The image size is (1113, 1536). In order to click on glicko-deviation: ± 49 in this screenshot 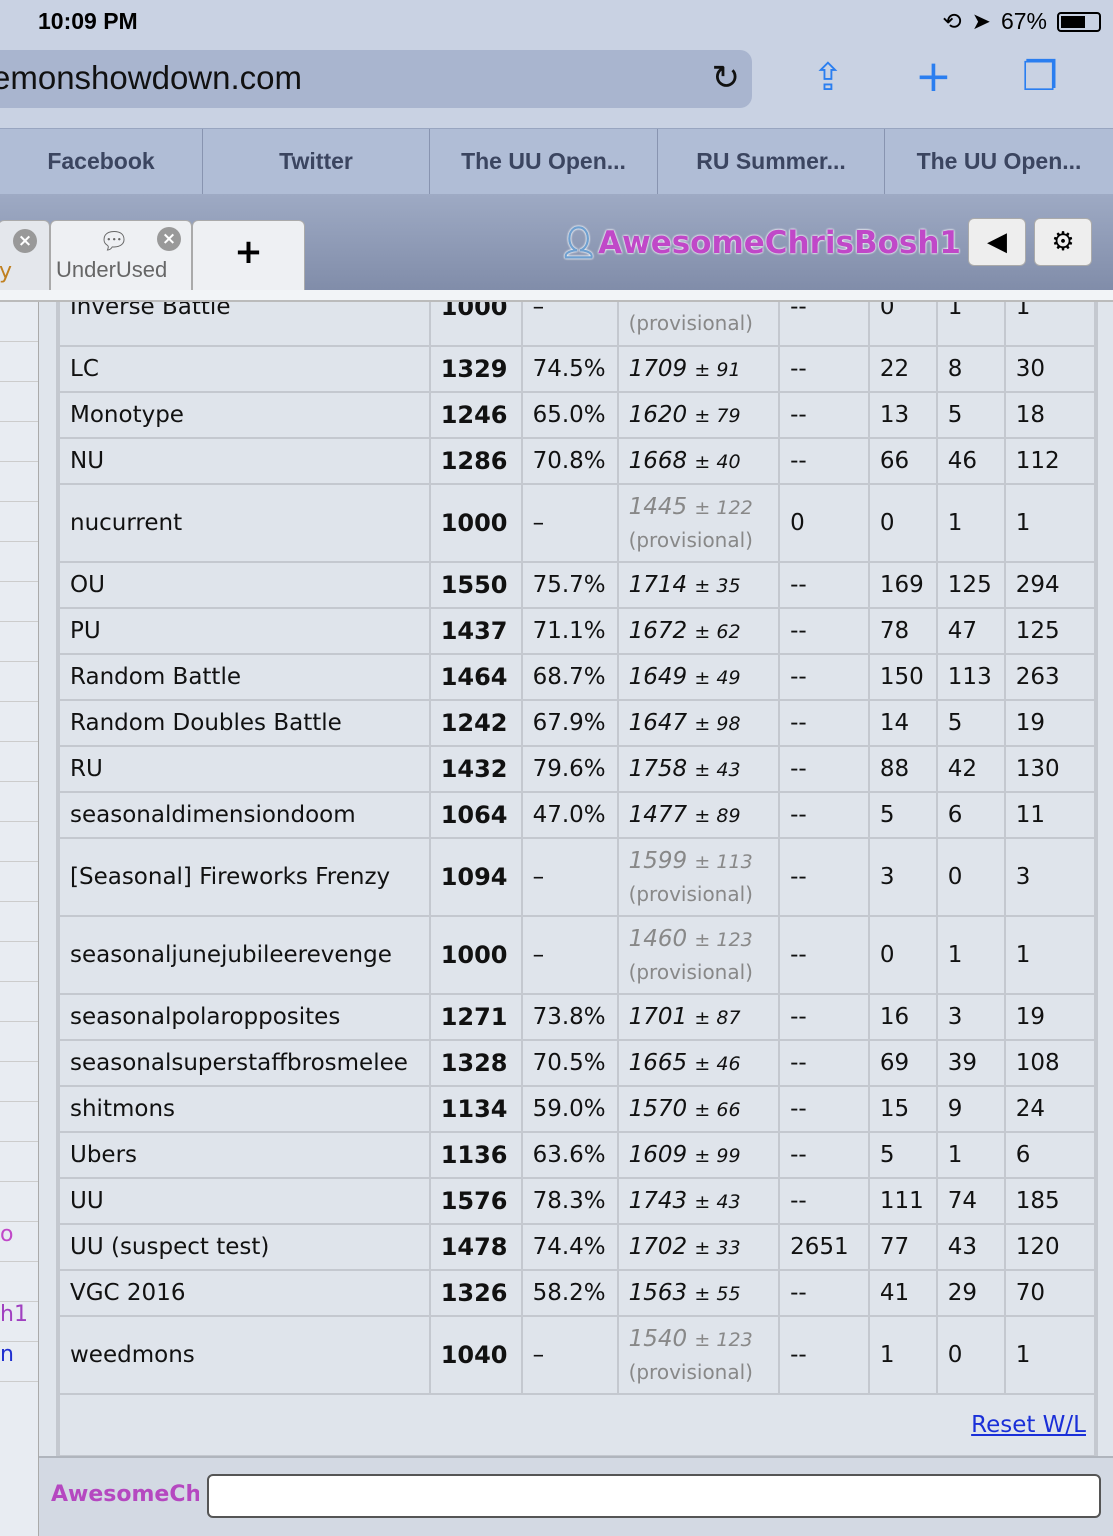, I will do `click(717, 678)`.